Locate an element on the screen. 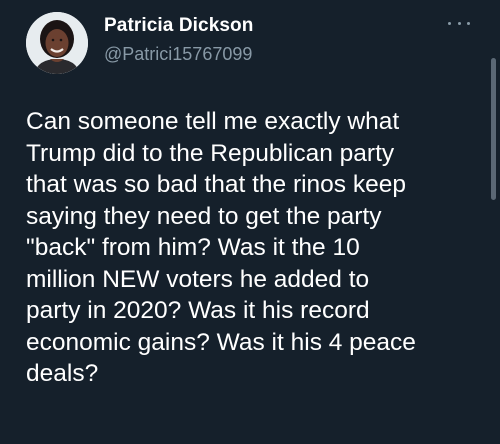 This screenshot has width=500, height=444. tweet-text-line: million NEW voters he added to is located at coordinates (198, 279).